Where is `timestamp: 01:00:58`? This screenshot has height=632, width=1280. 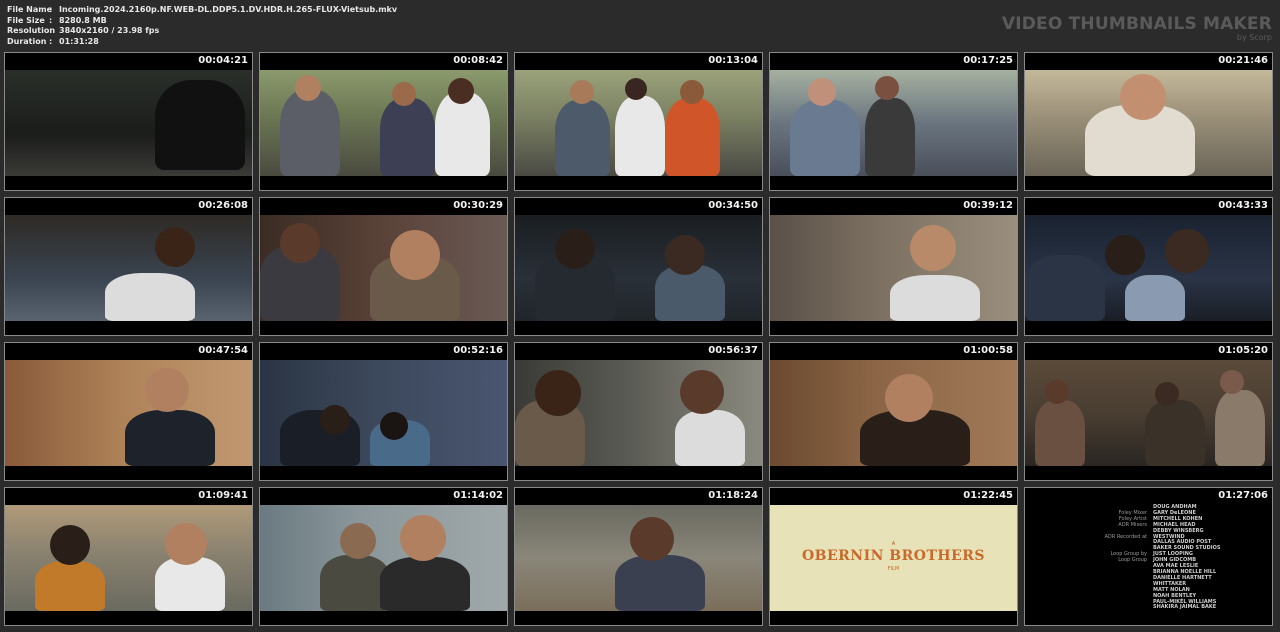 timestamp: 01:00:58 is located at coordinates (988, 350).